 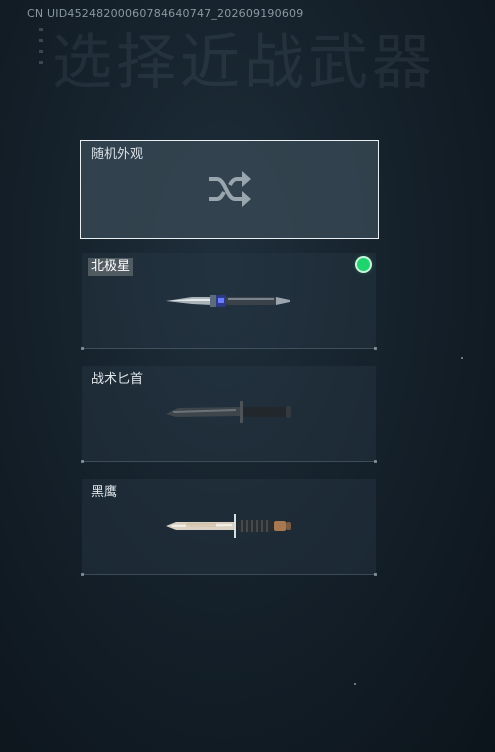 I want to click on tactical-dagger-icon, so click(x=228, y=412).